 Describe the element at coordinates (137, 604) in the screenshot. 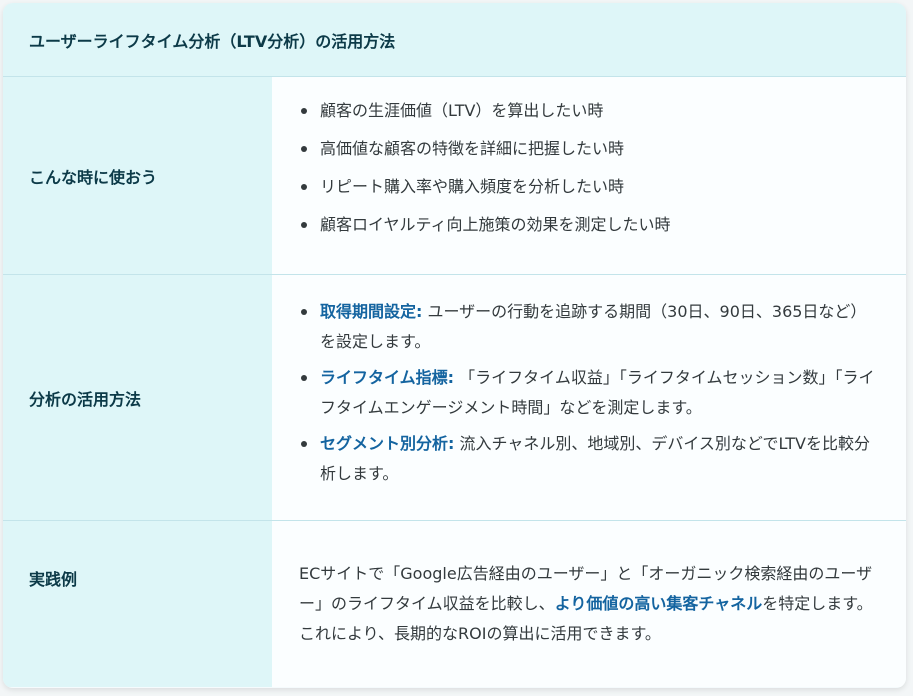

I see `row-label-cell: 実践例` at that location.